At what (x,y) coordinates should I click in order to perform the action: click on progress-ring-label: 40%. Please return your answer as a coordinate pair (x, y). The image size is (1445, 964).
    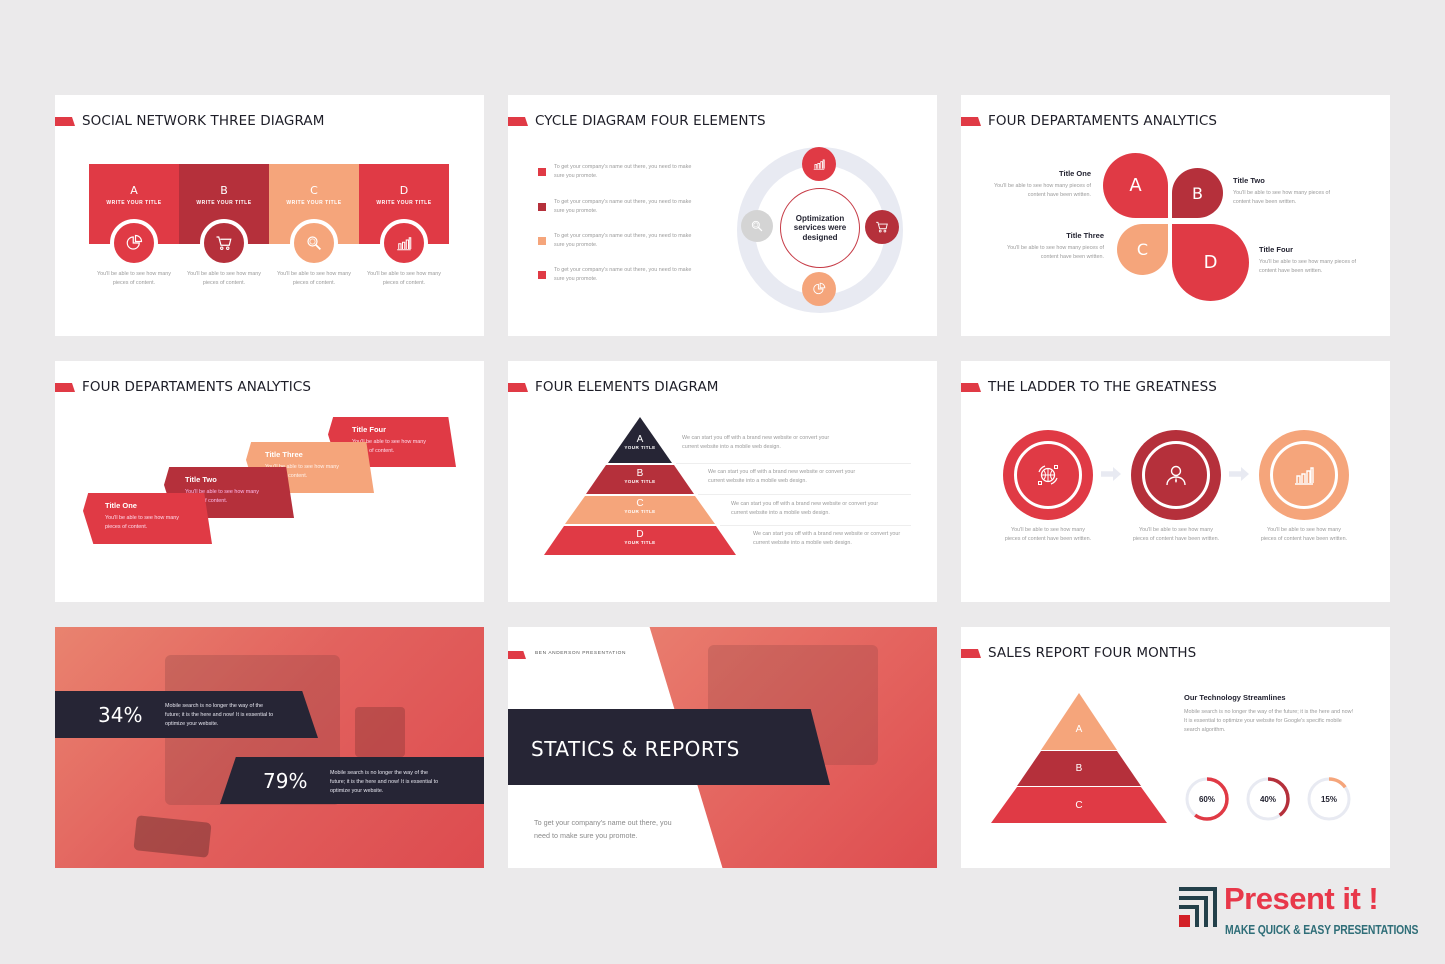
    Looking at the image, I should click on (1267, 799).